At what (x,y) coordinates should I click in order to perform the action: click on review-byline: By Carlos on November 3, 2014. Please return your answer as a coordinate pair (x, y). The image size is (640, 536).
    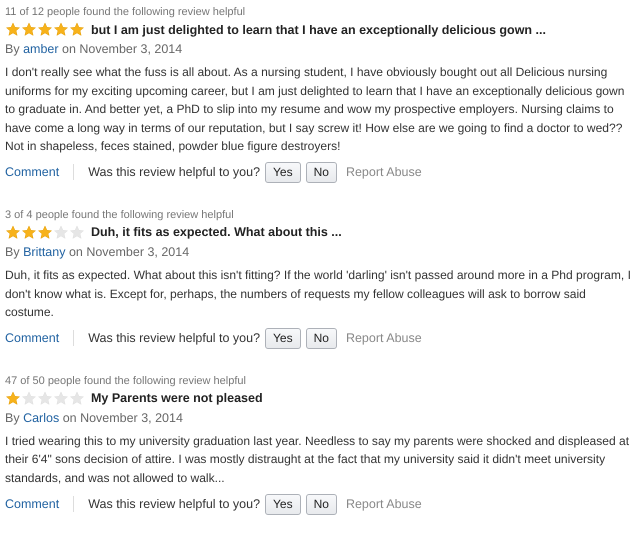
    Looking at the image, I should click on (94, 418).